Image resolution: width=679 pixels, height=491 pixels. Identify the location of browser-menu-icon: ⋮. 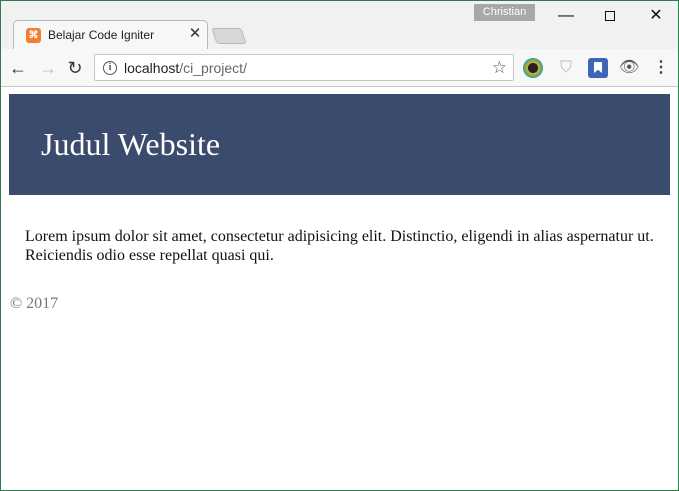
(661, 68).